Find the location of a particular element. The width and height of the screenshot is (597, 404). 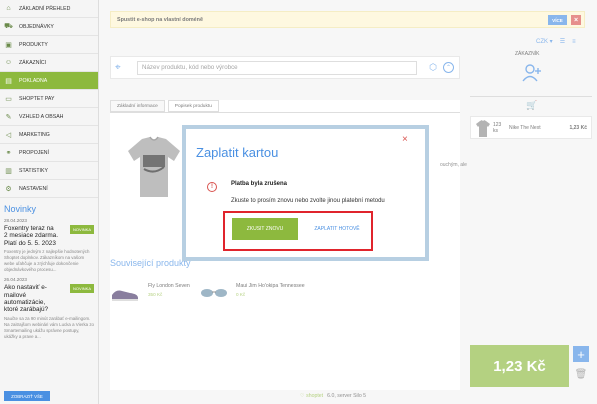

sidebar-item-7: ◁ MARKETING is located at coordinates (49, 135).